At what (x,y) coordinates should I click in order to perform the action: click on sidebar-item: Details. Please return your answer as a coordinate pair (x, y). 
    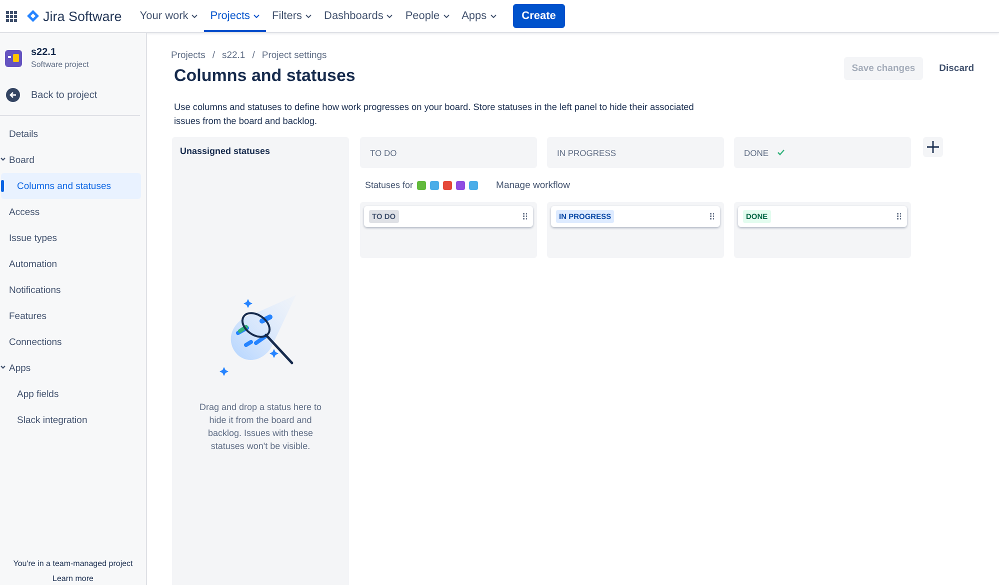
    Looking at the image, I should click on (73, 134).